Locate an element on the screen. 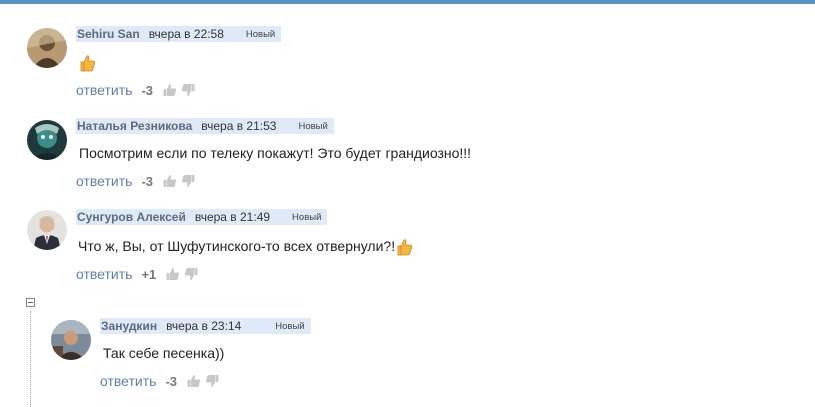  top-bar is located at coordinates (407, 2).